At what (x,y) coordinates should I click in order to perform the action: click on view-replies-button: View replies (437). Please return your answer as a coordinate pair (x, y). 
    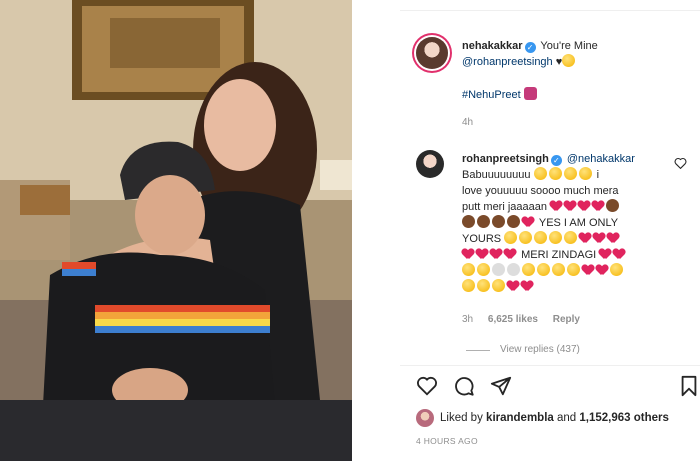
    Looking at the image, I should click on (540, 349).